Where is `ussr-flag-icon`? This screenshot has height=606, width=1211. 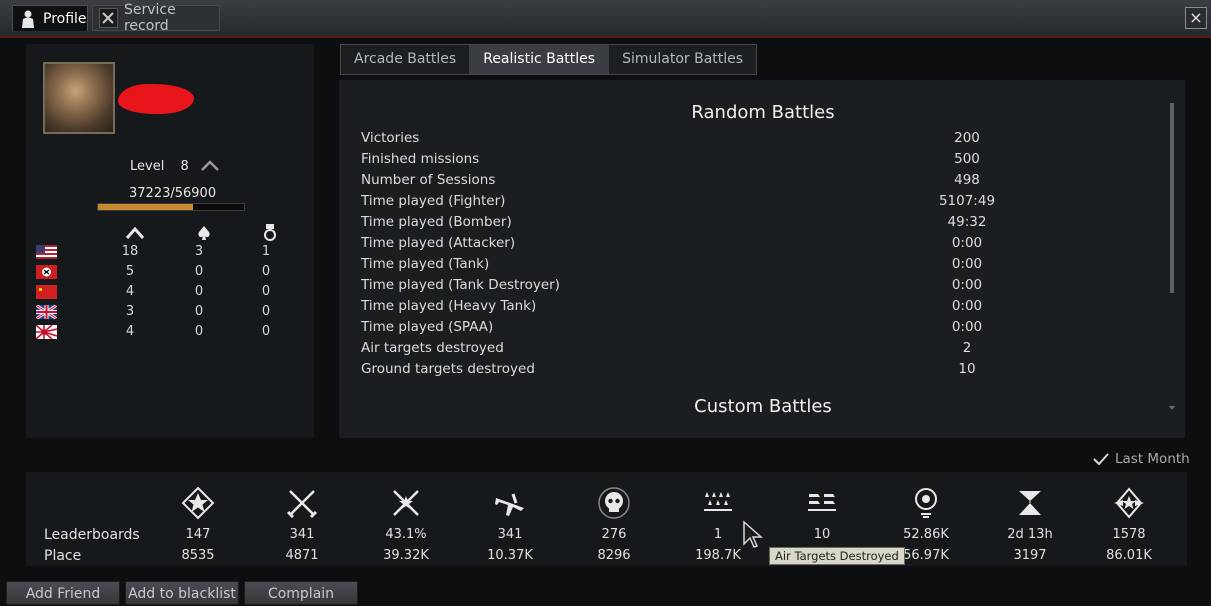 ussr-flag-icon is located at coordinates (46, 292).